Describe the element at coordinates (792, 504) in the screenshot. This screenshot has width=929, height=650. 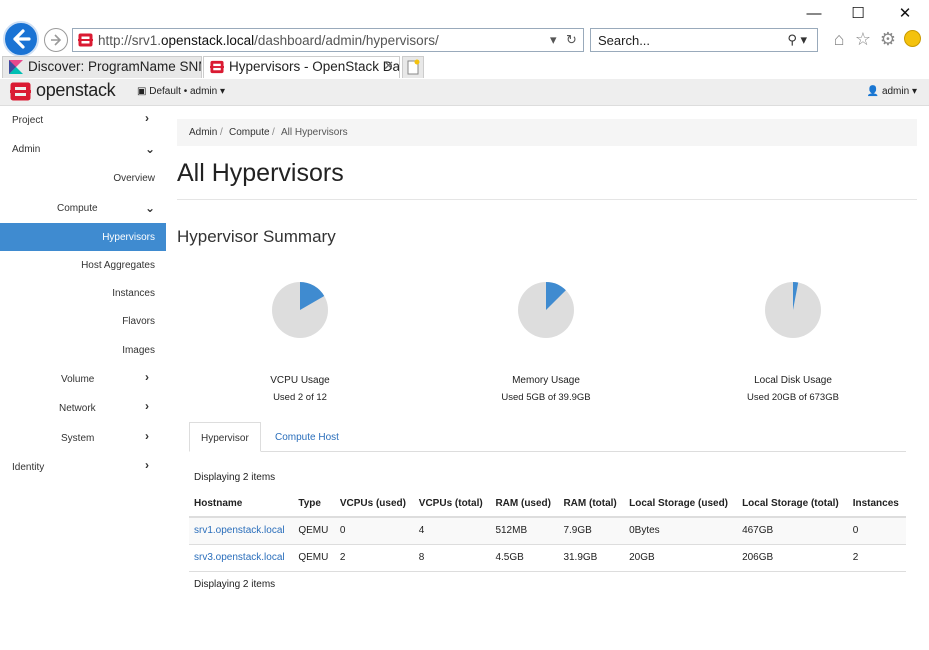
I see `col-storage-total: Local Storage (total)` at that location.